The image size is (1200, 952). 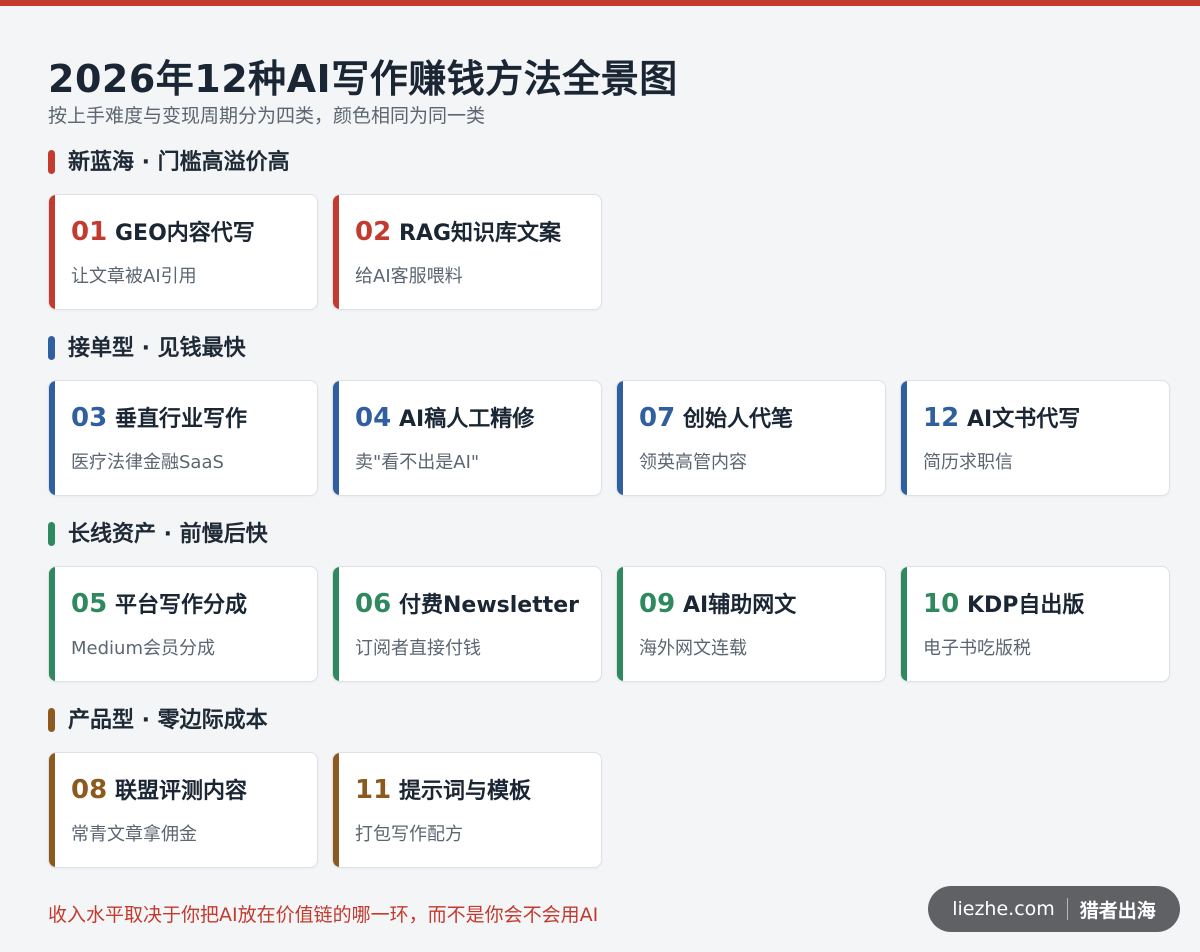 What do you see at coordinates (89, 232) in the screenshot?
I see `card-number: 01` at bounding box center [89, 232].